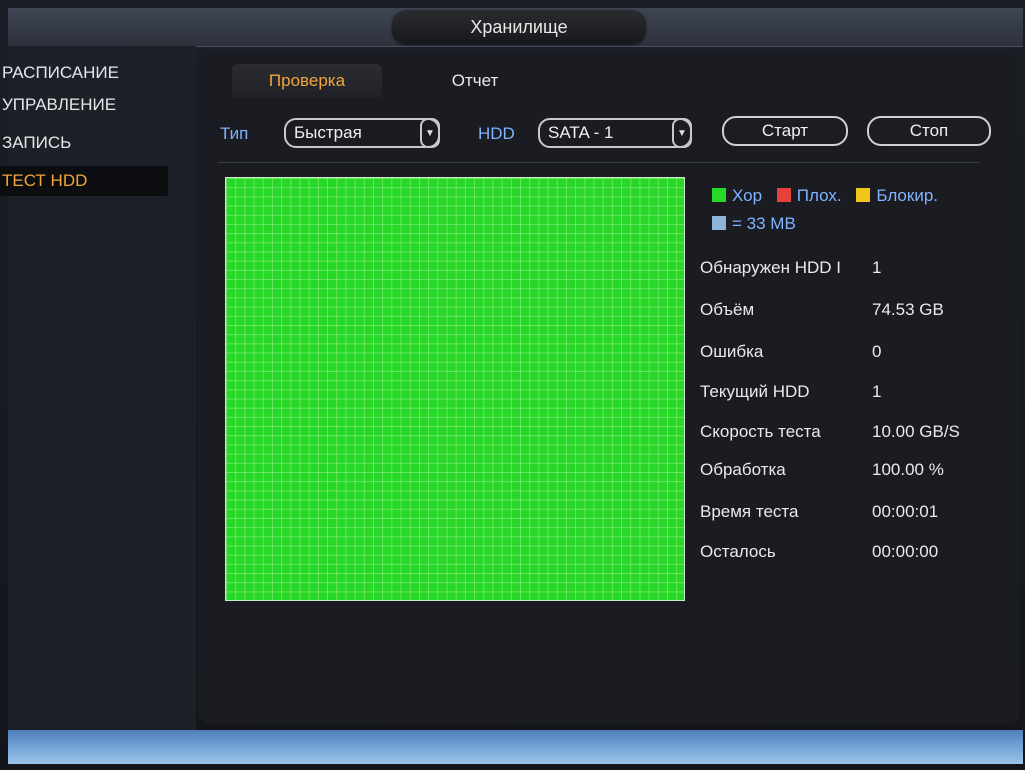 The height and width of the screenshot is (770, 1025). I want to click on info-label-test-speed: Скорость теста, so click(760, 431).